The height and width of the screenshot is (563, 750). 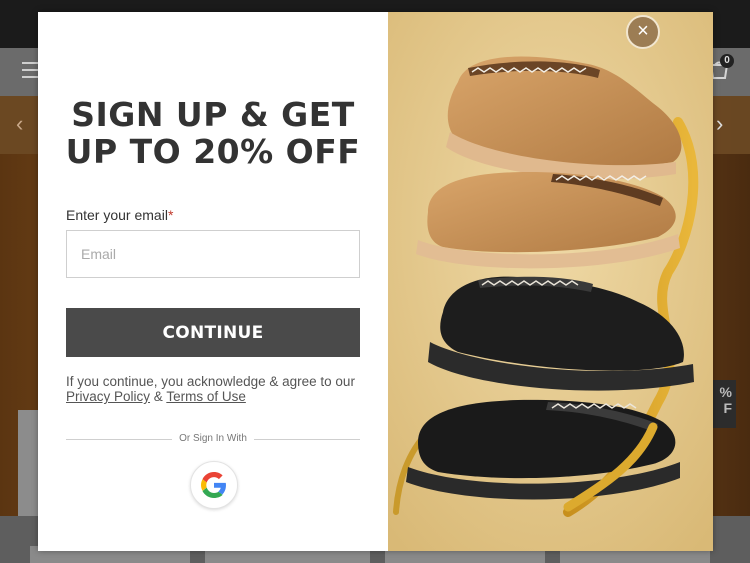 What do you see at coordinates (213, 254) in the screenshot?
I see `email-field` at bounding box center [213, 254].